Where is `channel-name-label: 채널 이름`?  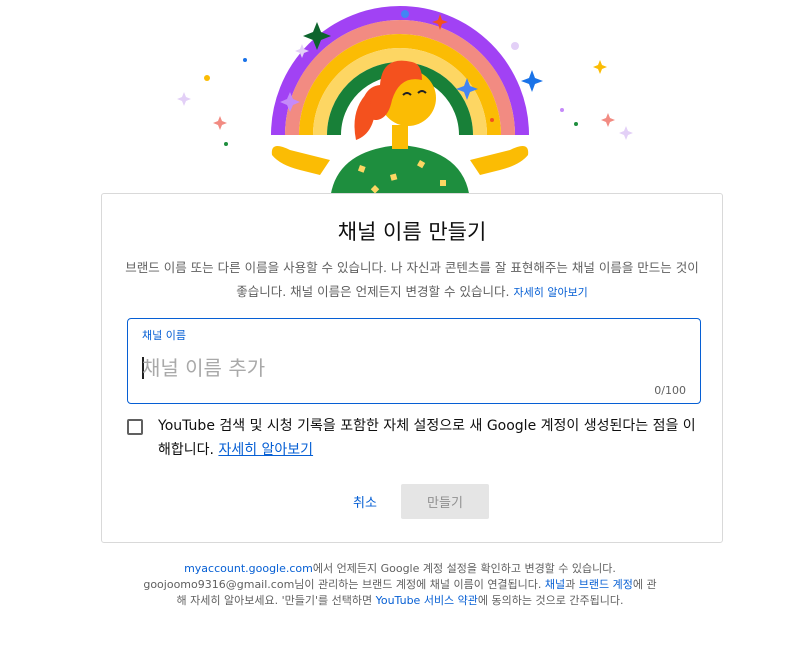 channel-name-label: 채널 이름 is located at coordinates (164, 335).